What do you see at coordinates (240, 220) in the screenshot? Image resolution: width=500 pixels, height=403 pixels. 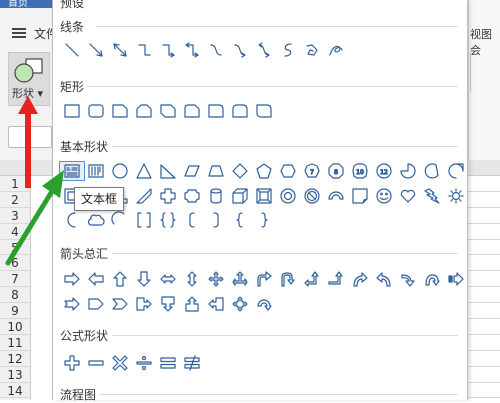 I see `left-brace-icon` at bounding box center [240, 220].